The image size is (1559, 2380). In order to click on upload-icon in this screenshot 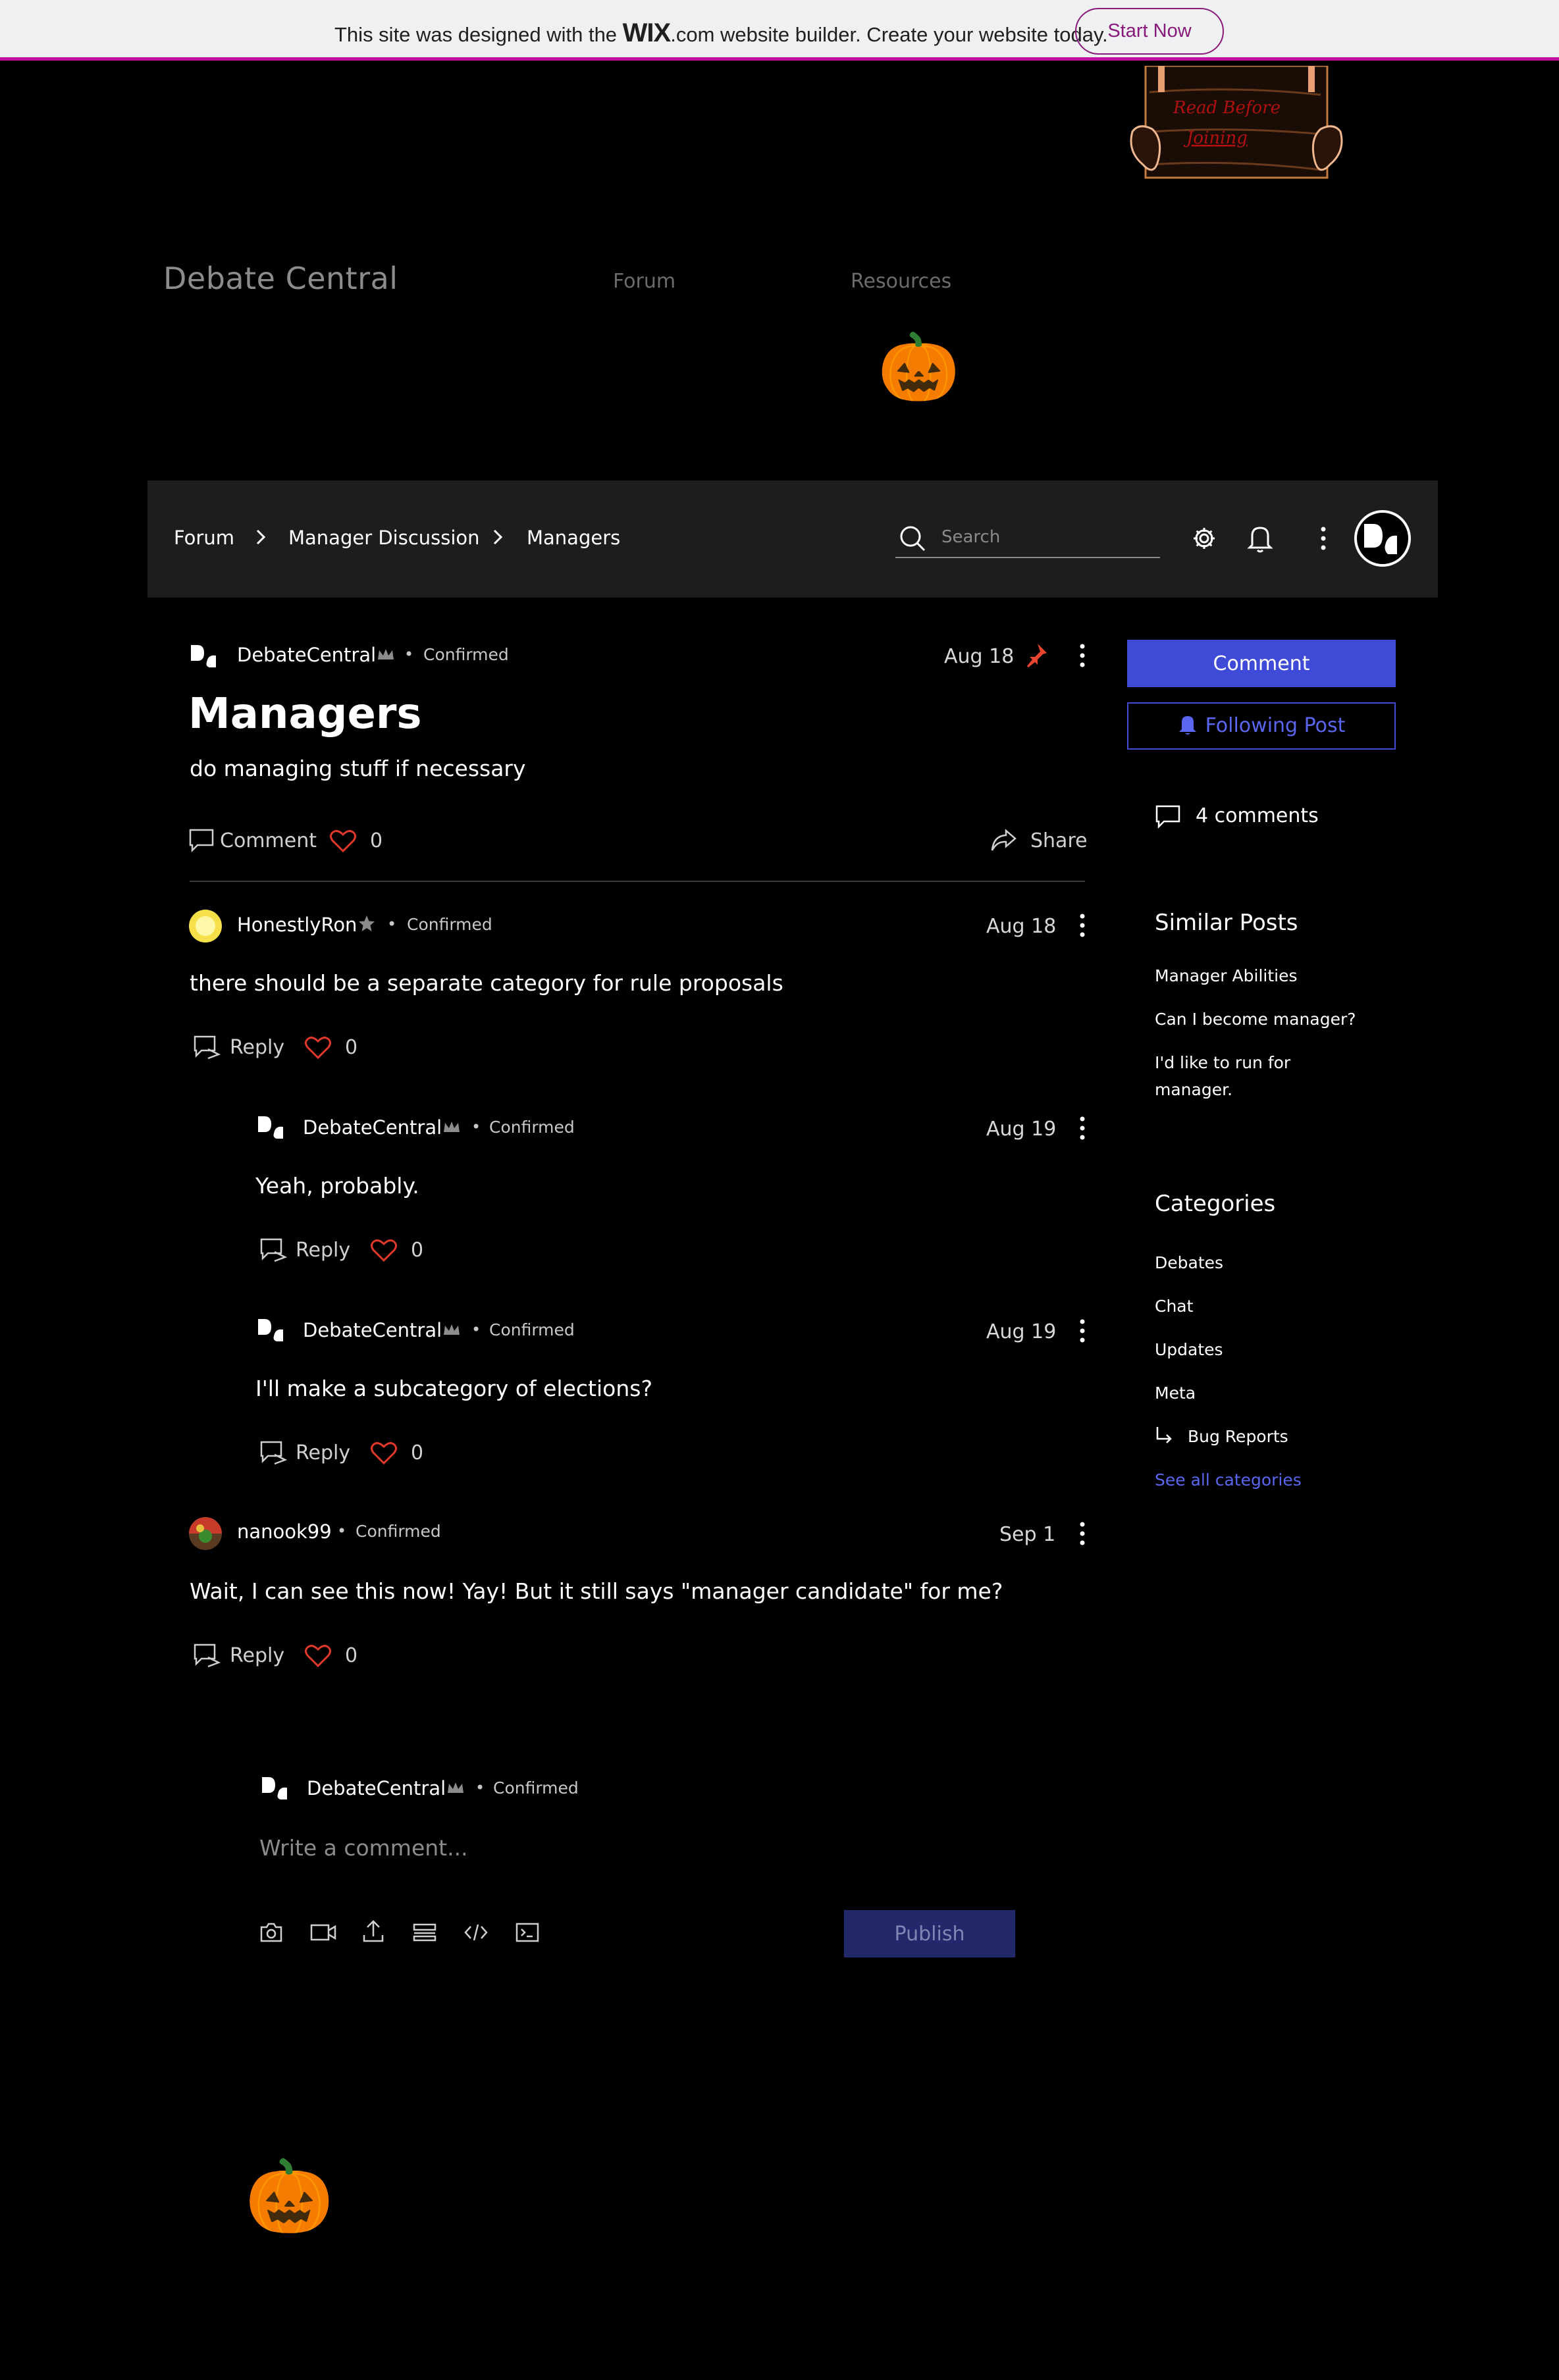, I will do `click(373, 1931)`.